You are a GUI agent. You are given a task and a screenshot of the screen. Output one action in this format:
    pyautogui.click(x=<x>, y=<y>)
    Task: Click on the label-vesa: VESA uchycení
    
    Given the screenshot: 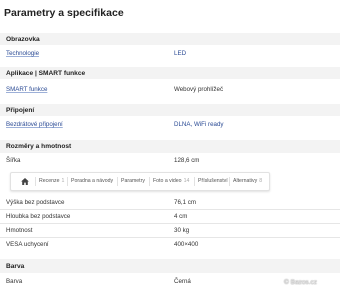 What is the action you would take?
    pyautogui.click(x=27, y=244)
    